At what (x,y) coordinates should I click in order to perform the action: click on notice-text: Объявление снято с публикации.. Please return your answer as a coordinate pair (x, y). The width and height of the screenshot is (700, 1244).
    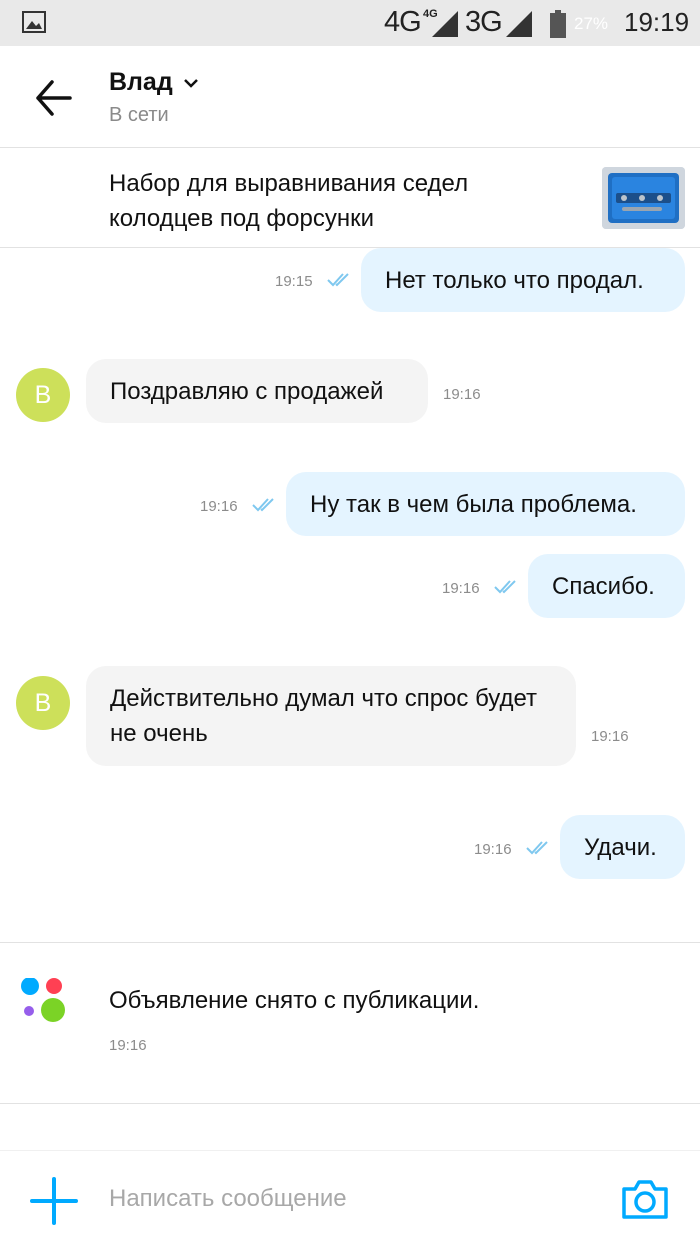
    Looking at the image, I should click on (294, 1000).